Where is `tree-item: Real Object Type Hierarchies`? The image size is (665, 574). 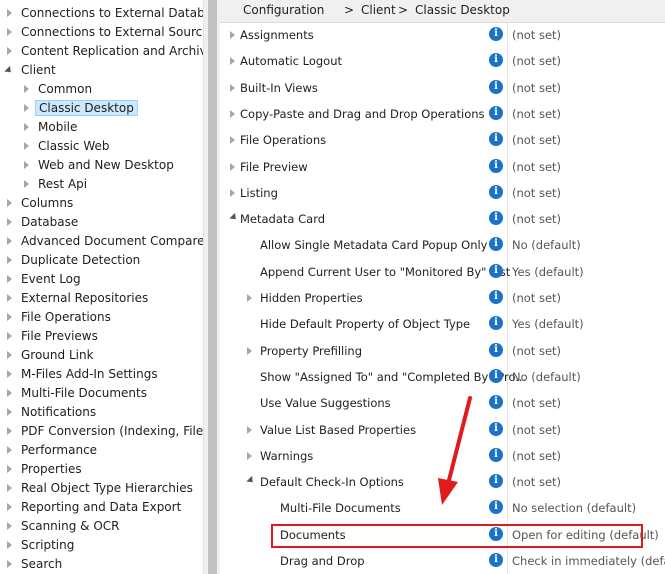
tree-item: Real Object Type Hierarchies is located at coordinates (98, 488).